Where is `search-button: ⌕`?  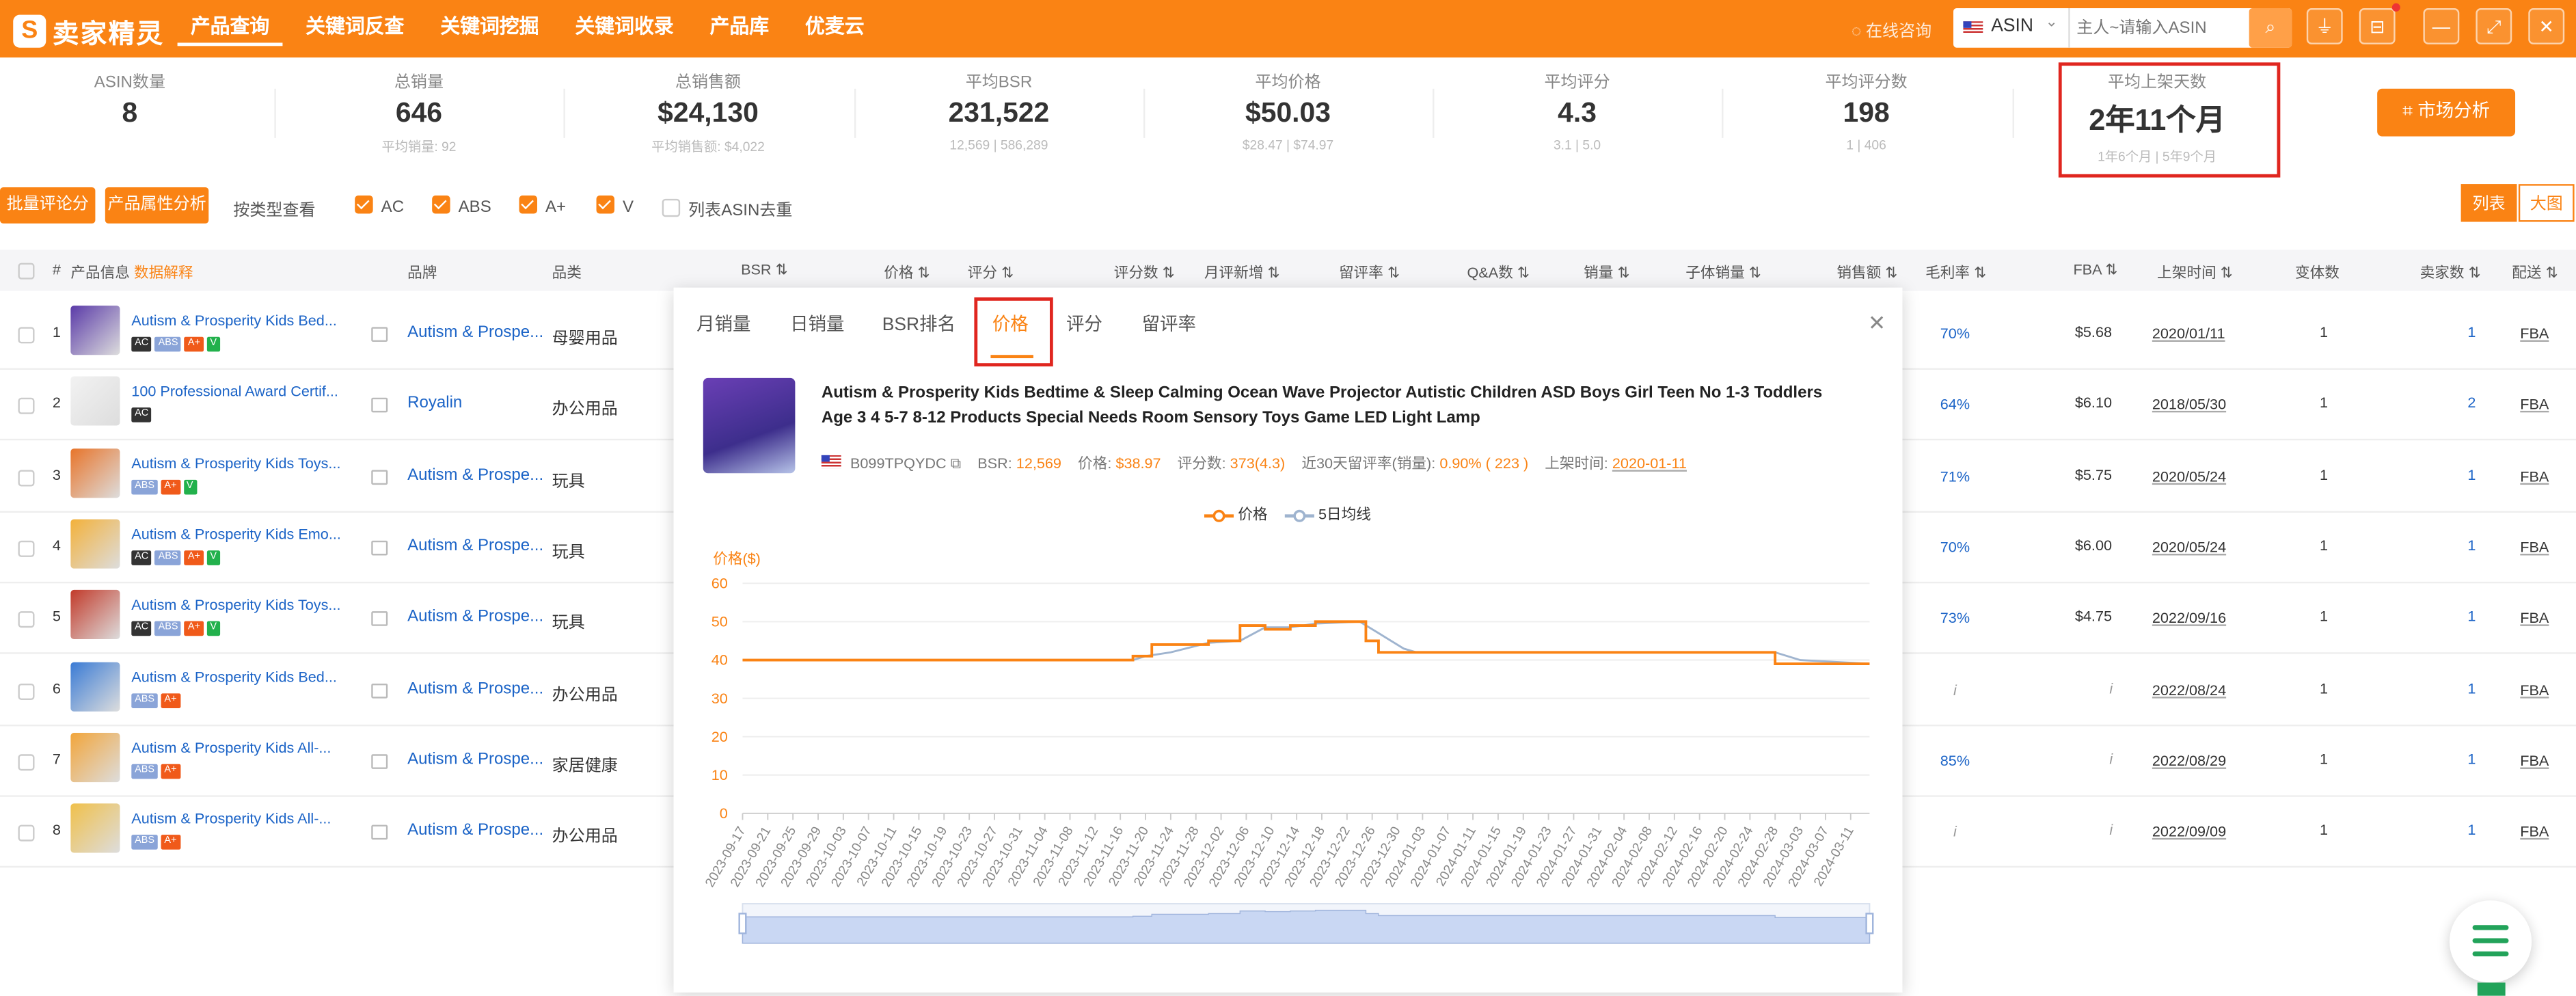
search-button: ⌕ is located at coordinates (2270, 28).